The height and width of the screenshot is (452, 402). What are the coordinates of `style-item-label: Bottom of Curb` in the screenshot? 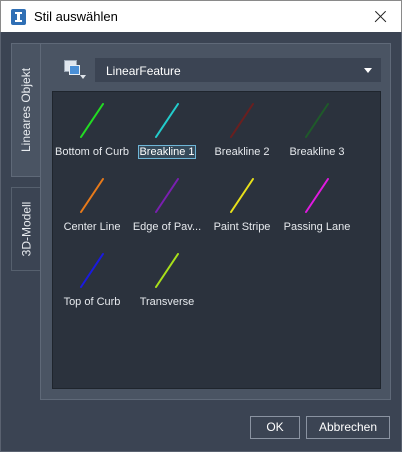 It's located at (92, 152).